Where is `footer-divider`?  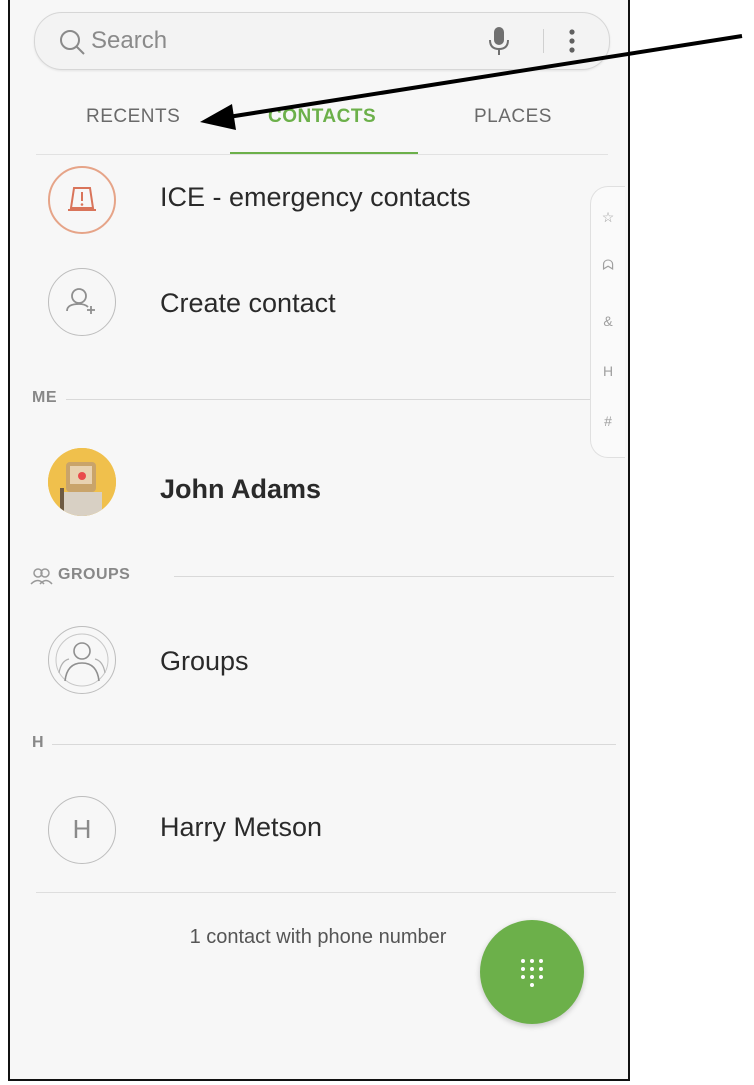
footer-divider is located at coordinates (326, 892).